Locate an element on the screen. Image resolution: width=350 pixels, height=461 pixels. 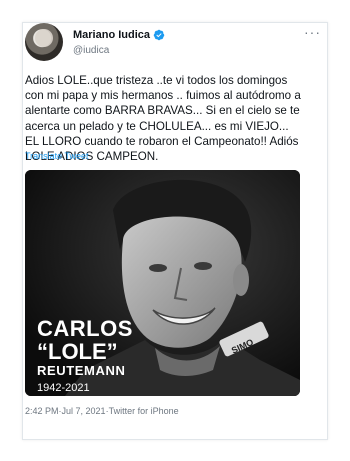
caption-last-name: REUTEMANN is located at coordinates (81, 370).